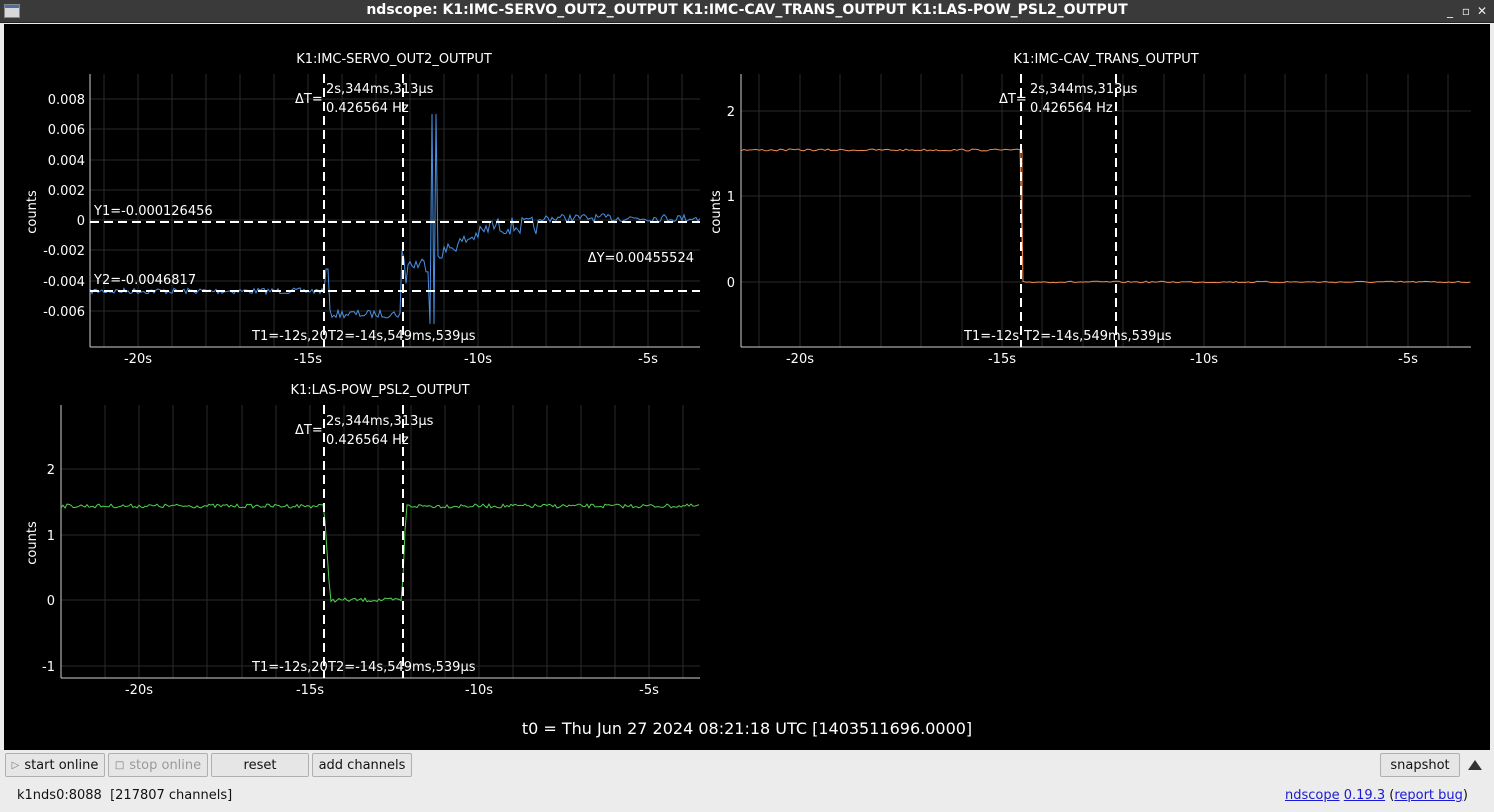  Describe the element at coordinates (1105, 59) in the screenshot. I see `plot-title: K1:IMC-CAV_TRANS_OUTPUT` at that location.